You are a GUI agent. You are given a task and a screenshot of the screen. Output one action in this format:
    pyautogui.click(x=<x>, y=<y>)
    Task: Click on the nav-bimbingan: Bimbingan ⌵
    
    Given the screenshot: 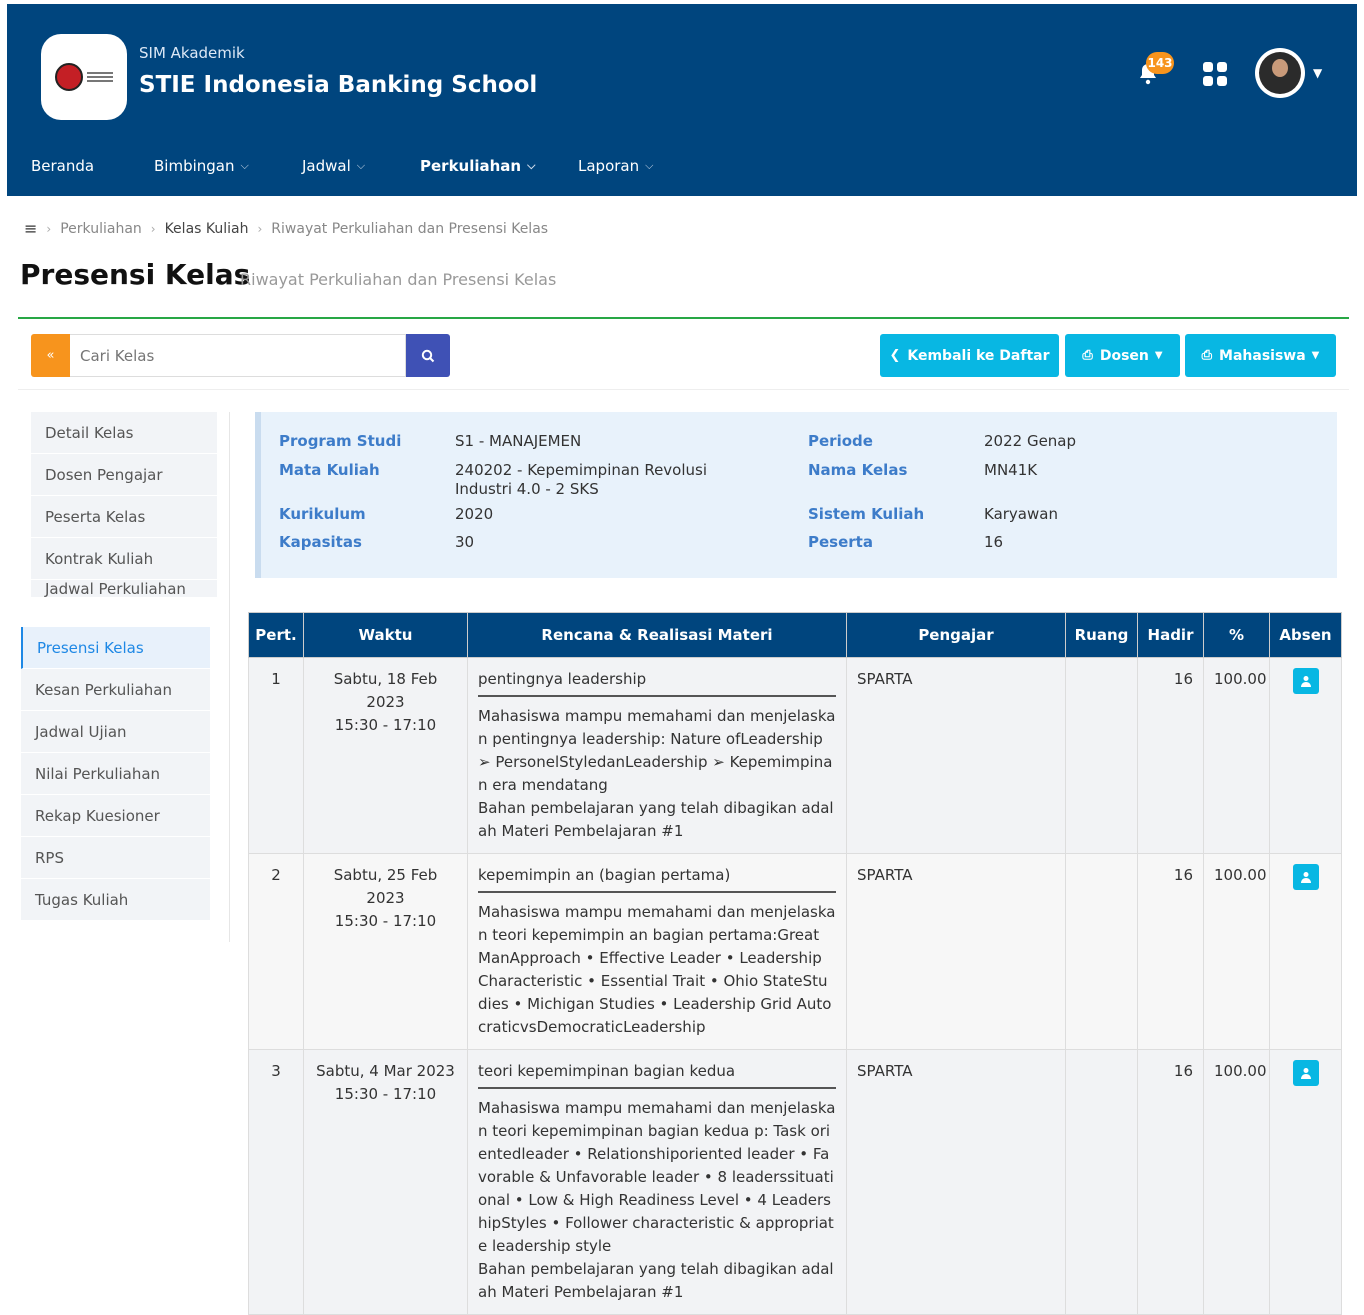 What is the action you would take?
    pyautogui.click(x=201, y=166)
    